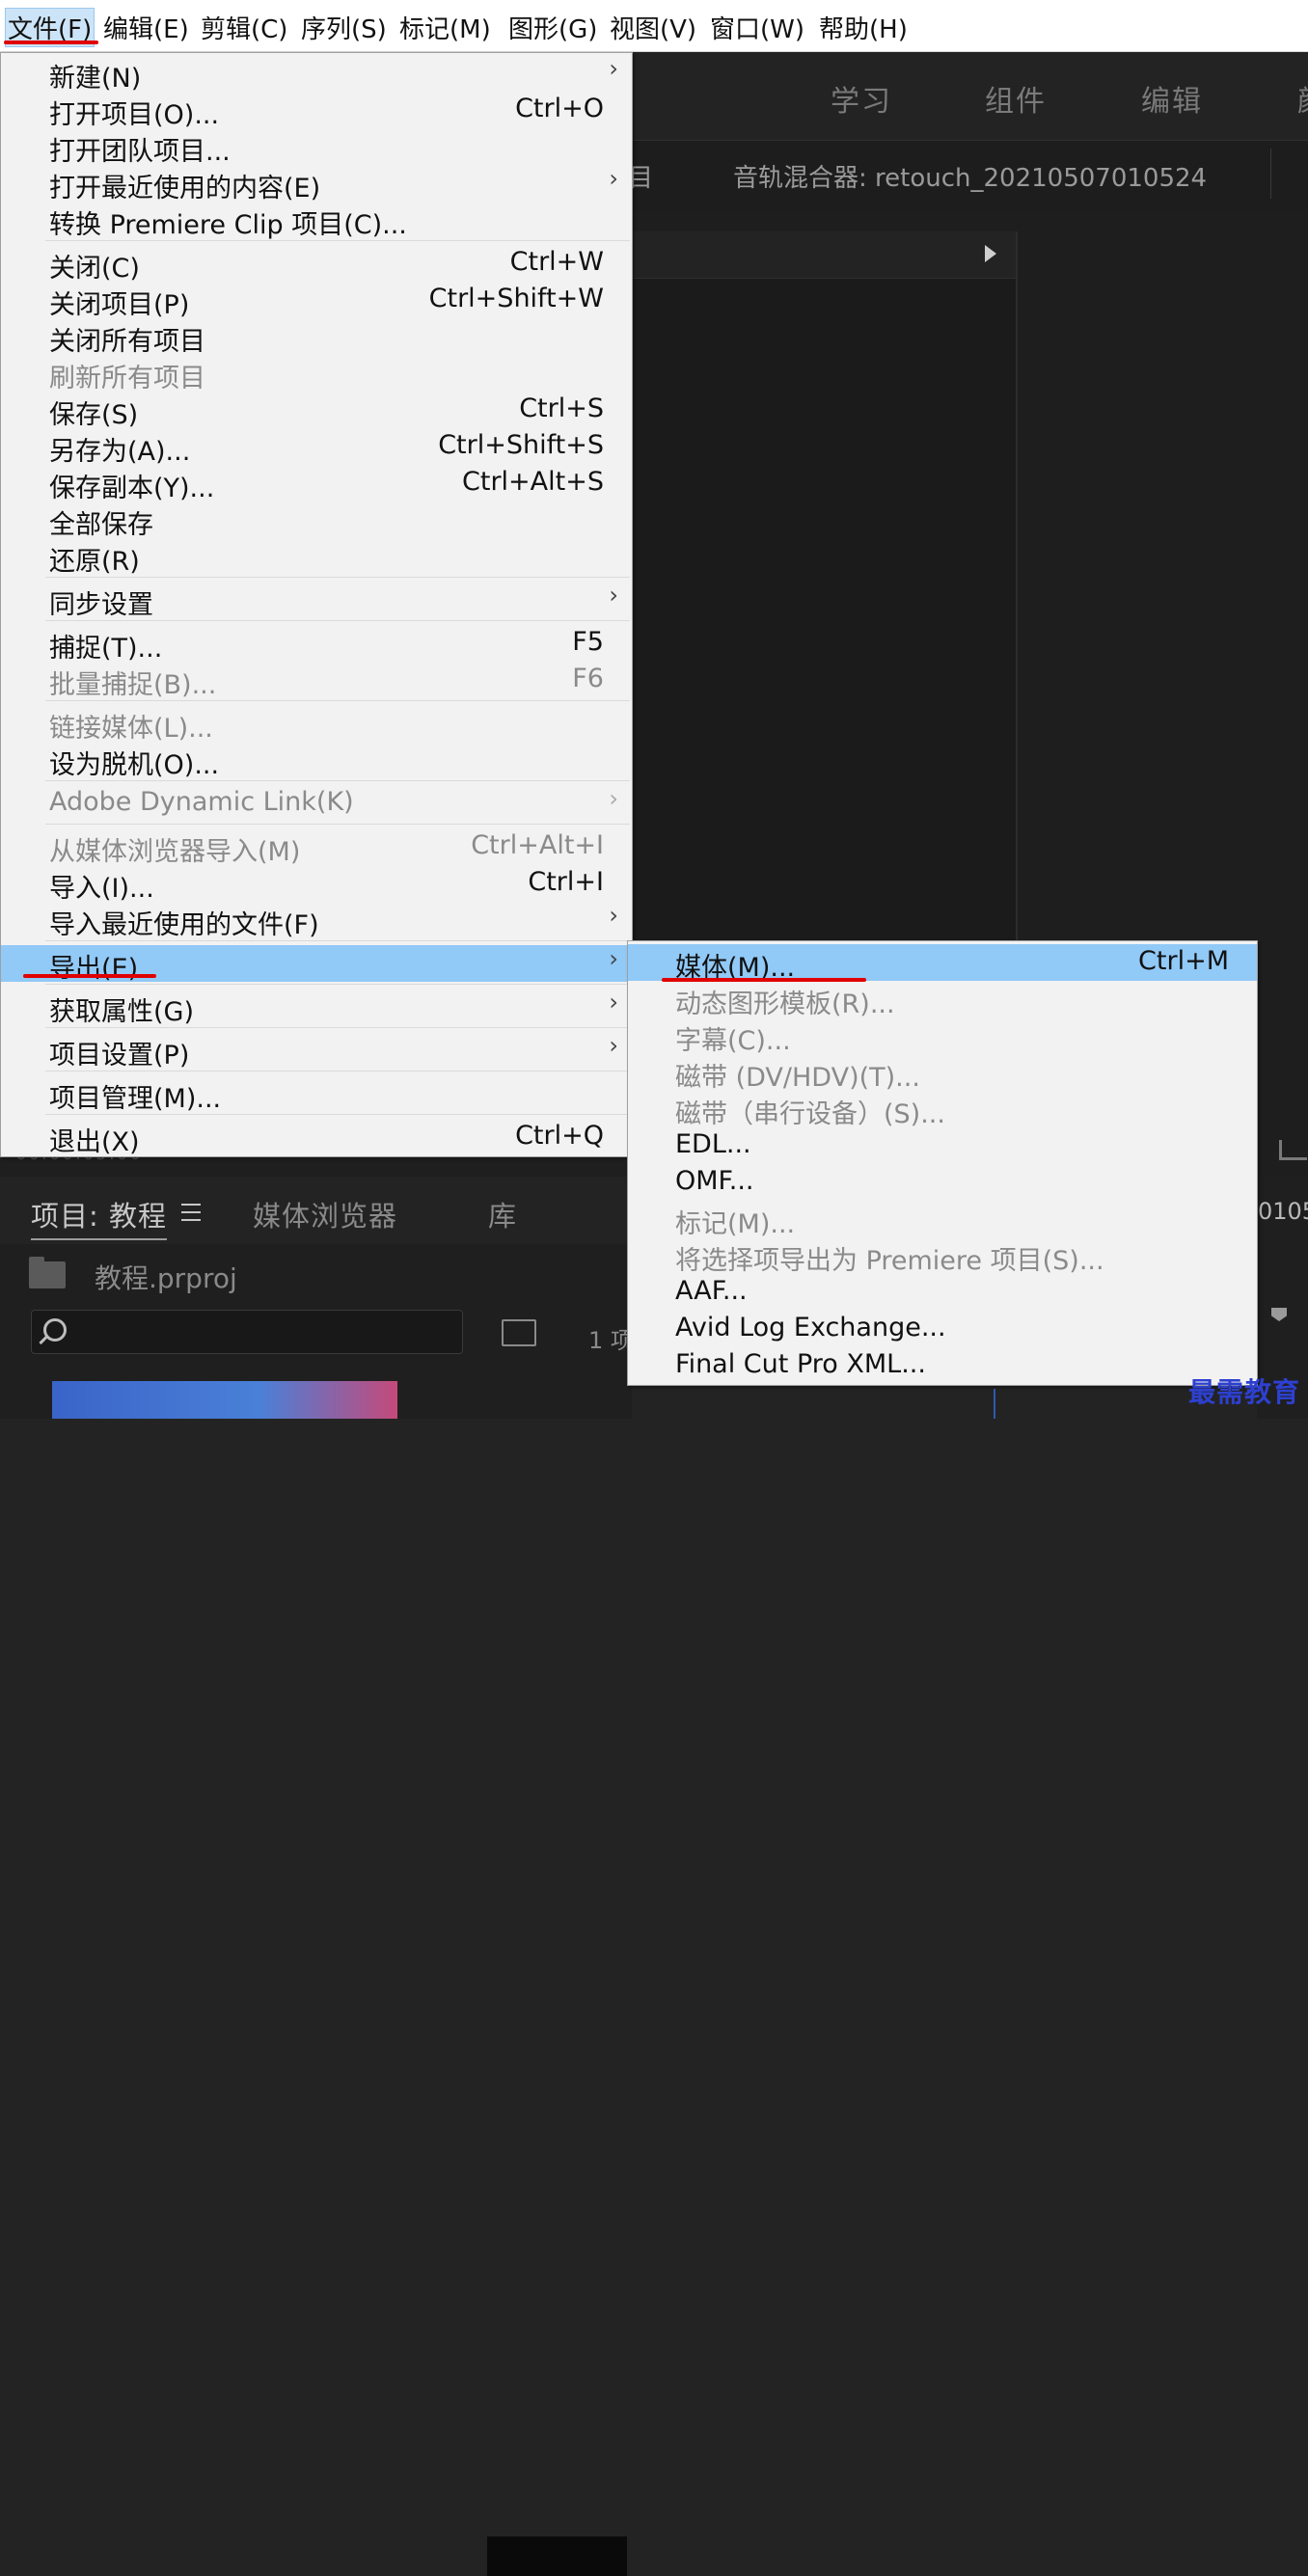 Image resolution: width=1308 pixels, height=2576 pixels. Describe the element at coordinates (191, 1215) in the screenshot. I see `panel-menu-icon` at that location.